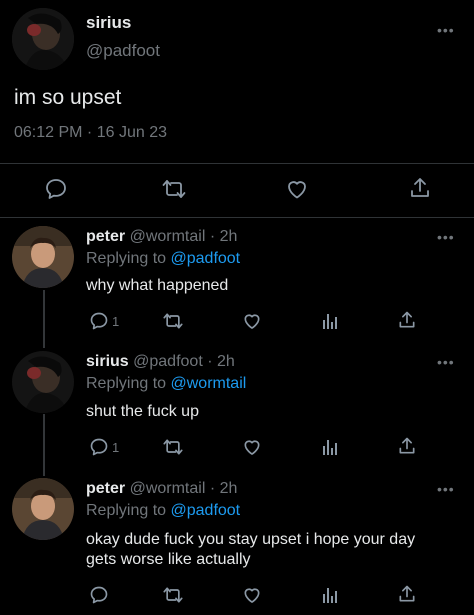 The width and height of the screenshot is (474, 615). What do you see at coordinates (108, 23) in the screenshot?
I see `main-display-name: sirius` at bounding box center [108, 23].